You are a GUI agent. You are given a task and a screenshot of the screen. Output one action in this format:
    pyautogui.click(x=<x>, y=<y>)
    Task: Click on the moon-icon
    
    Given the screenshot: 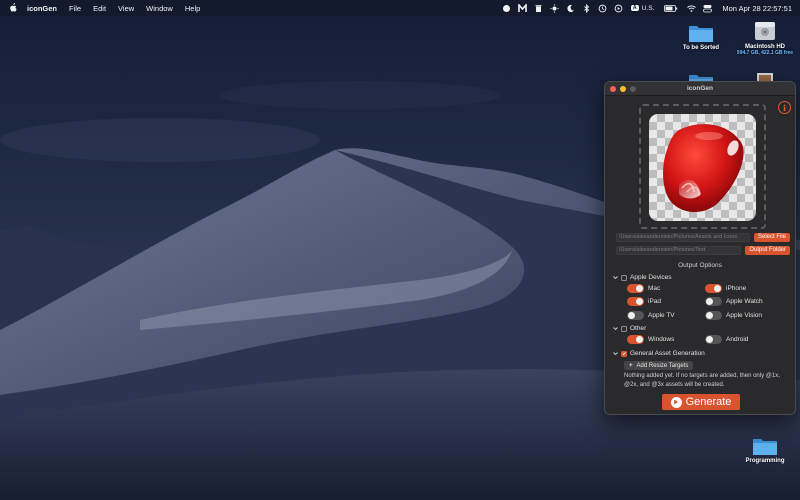 What is the action you would take?
    pyautogui.click(x=570, y=8)
    